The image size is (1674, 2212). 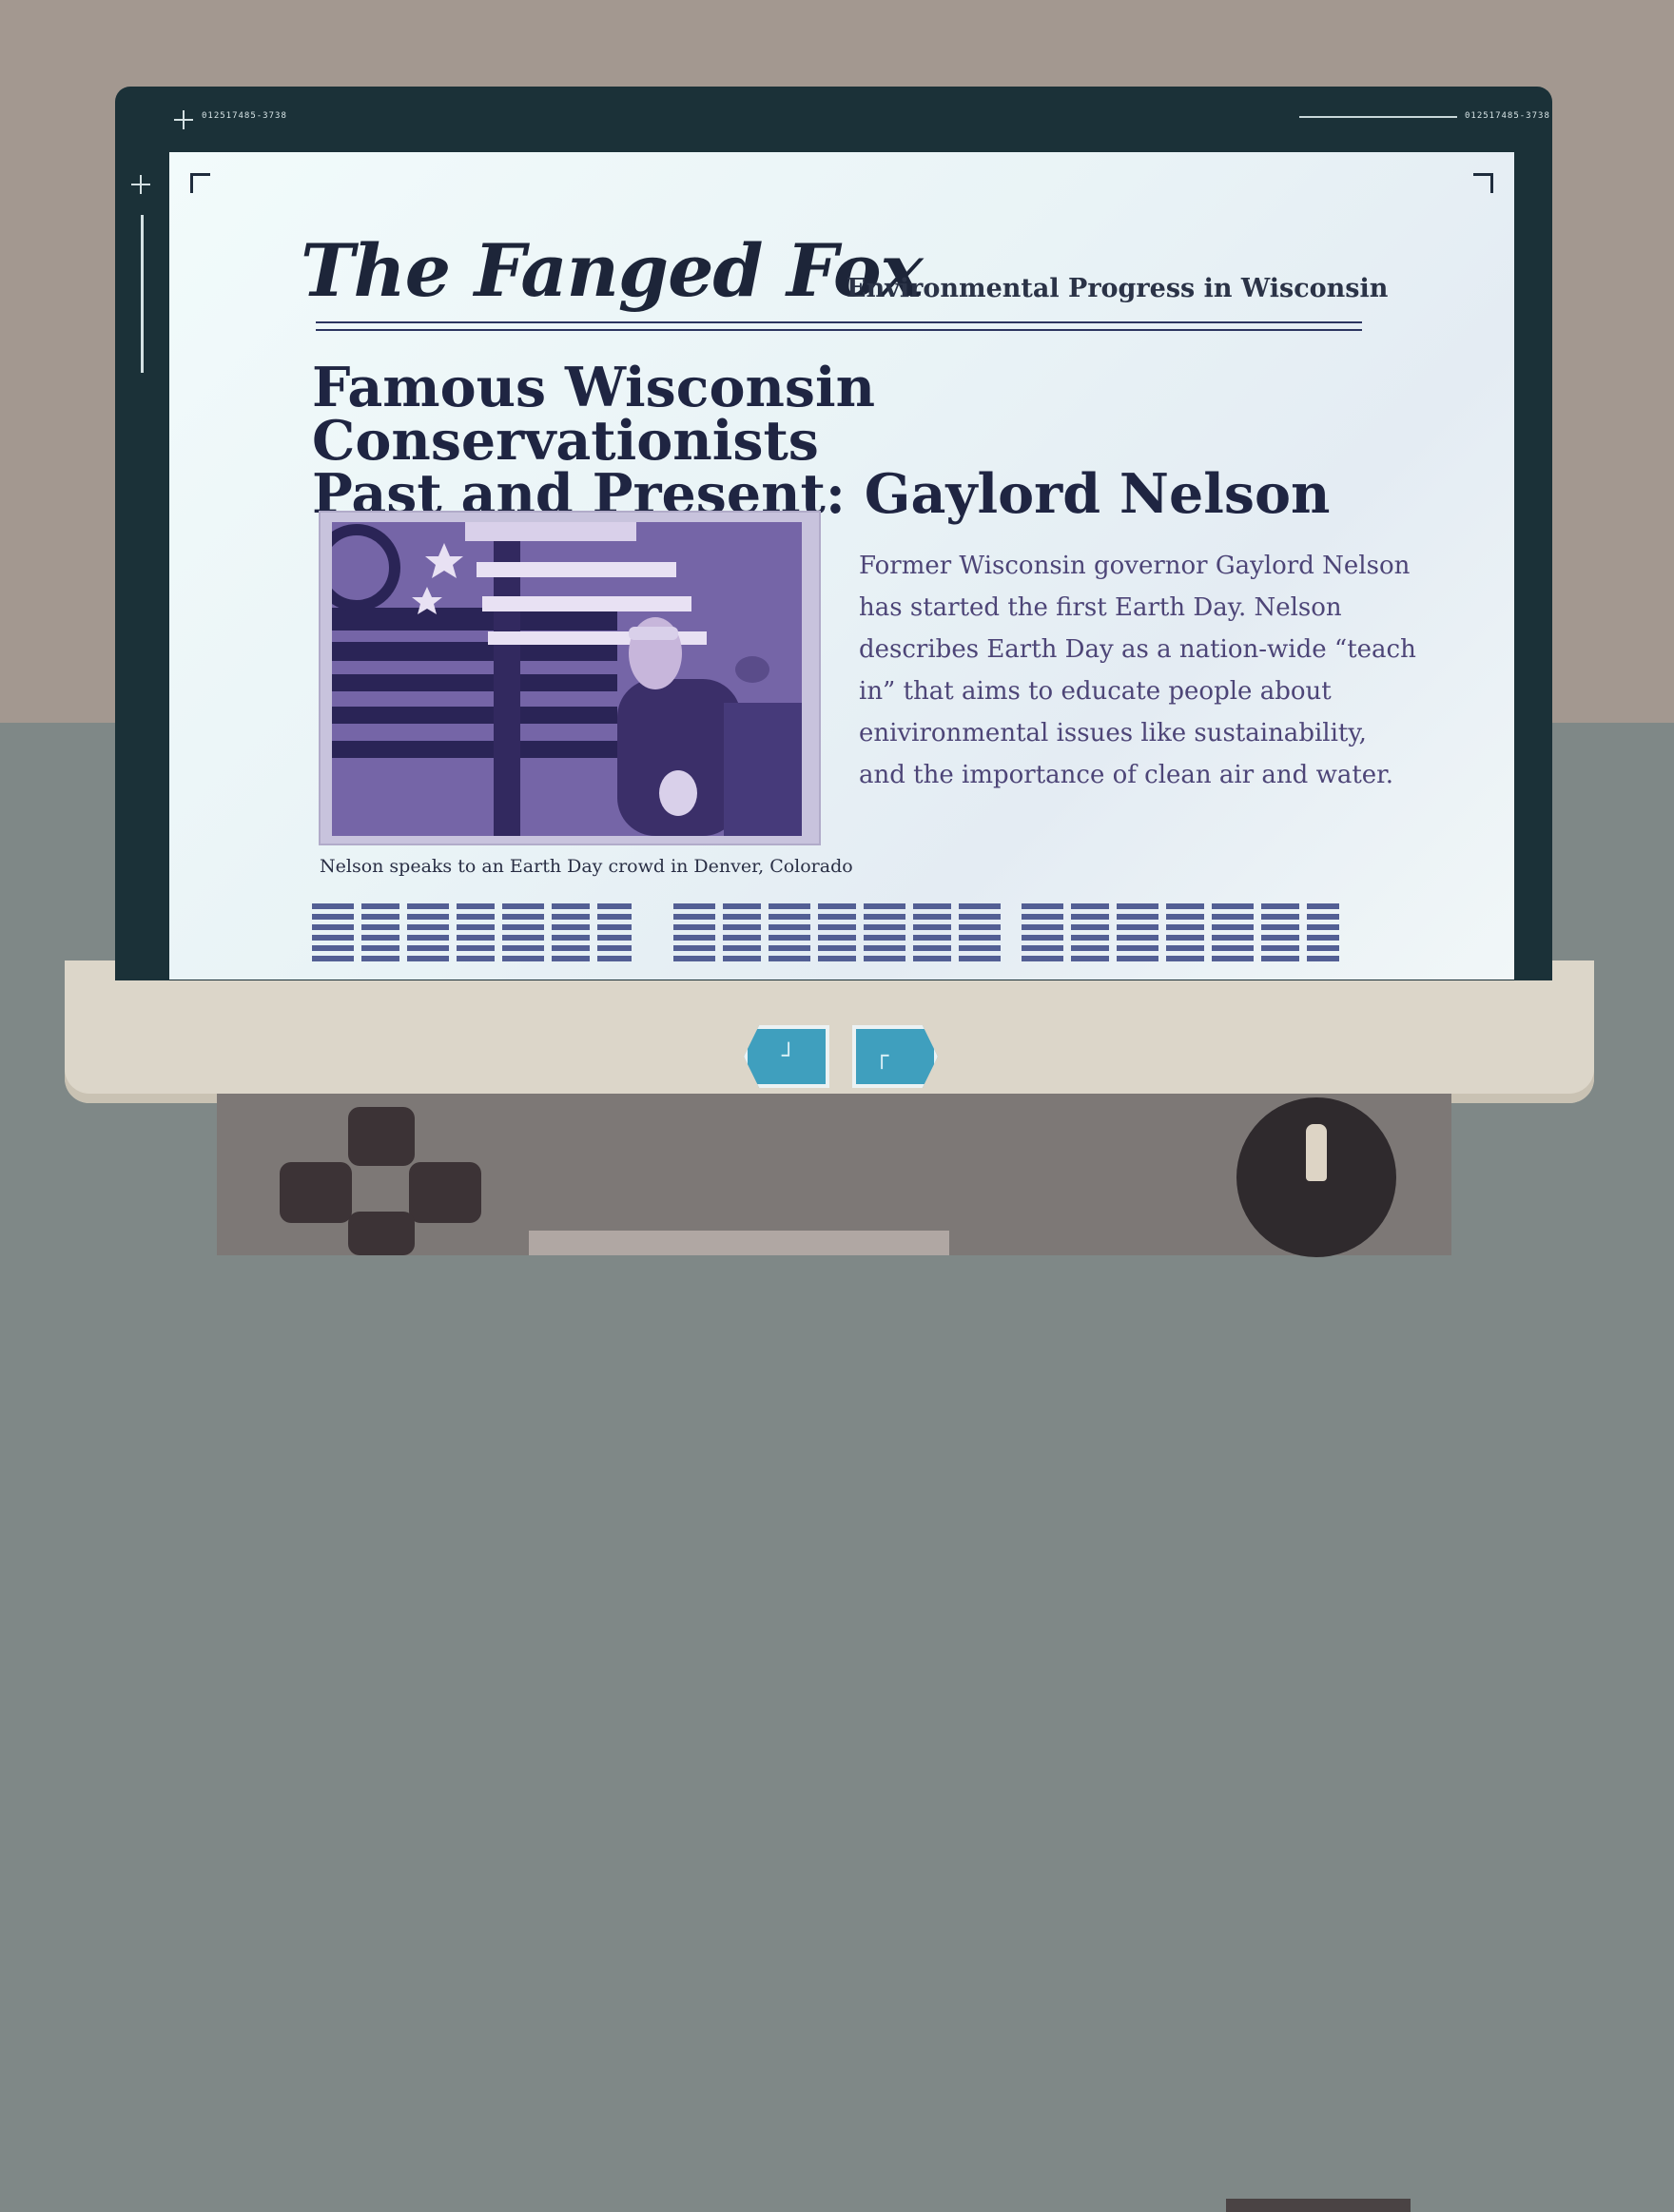 I want to click on newspaper-masthead: The Fanged Fox, so click(x=613, y=270).